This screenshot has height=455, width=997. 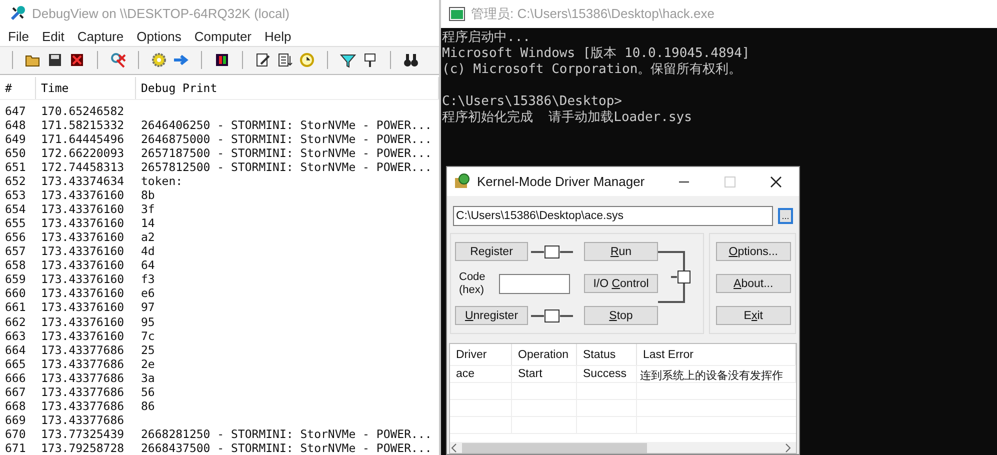 I want to click on gear-icon, so click(x=159, y=60).